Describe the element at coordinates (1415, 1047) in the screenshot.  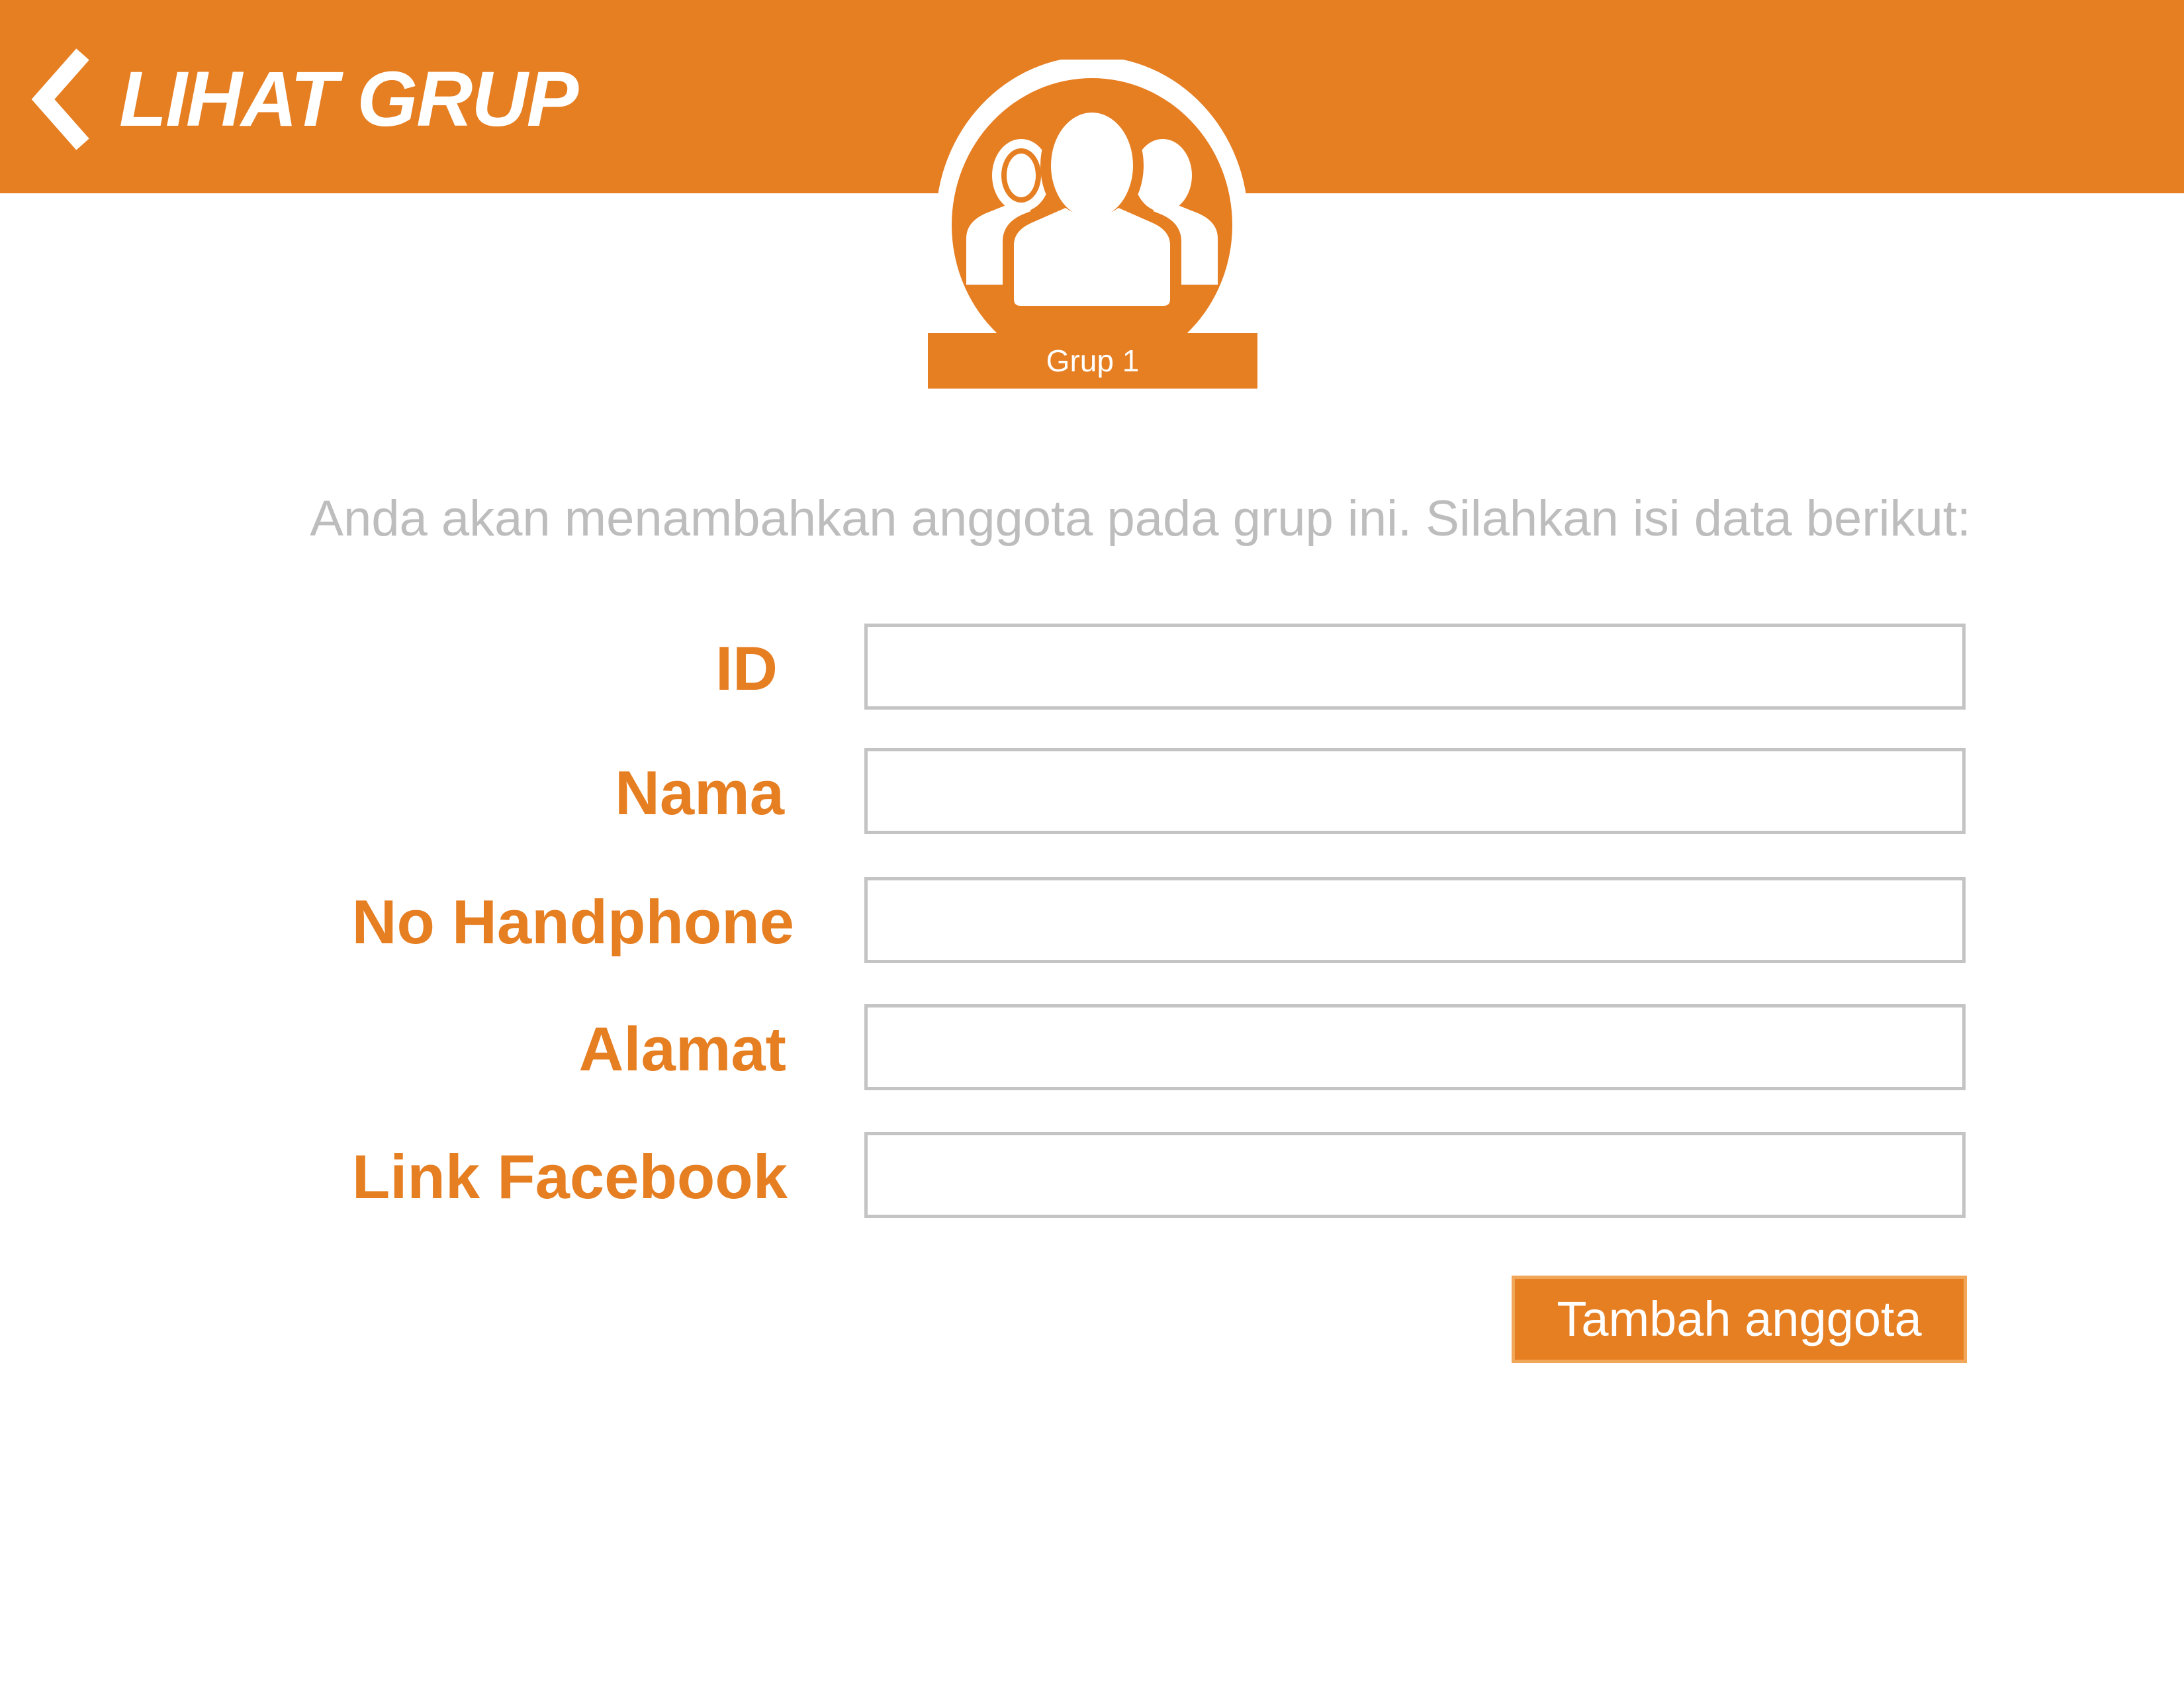
I see `alamat-input` at that location.